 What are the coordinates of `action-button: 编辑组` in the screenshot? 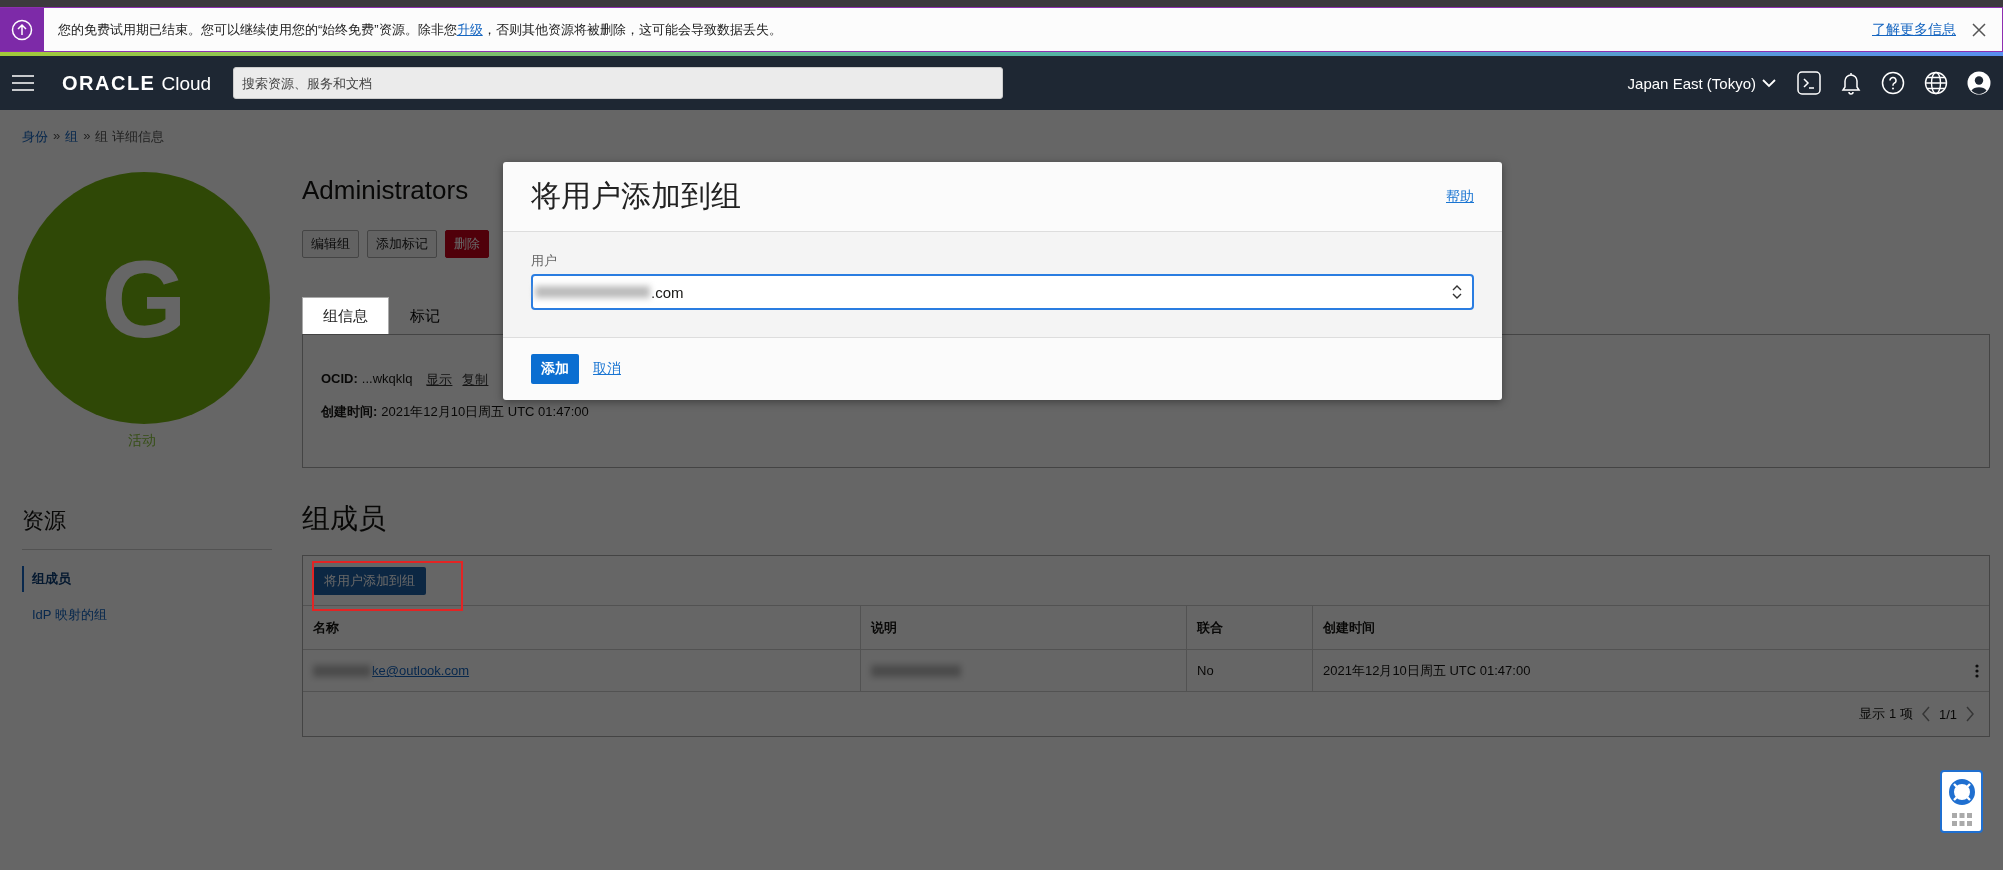 It's located at (330, 244).